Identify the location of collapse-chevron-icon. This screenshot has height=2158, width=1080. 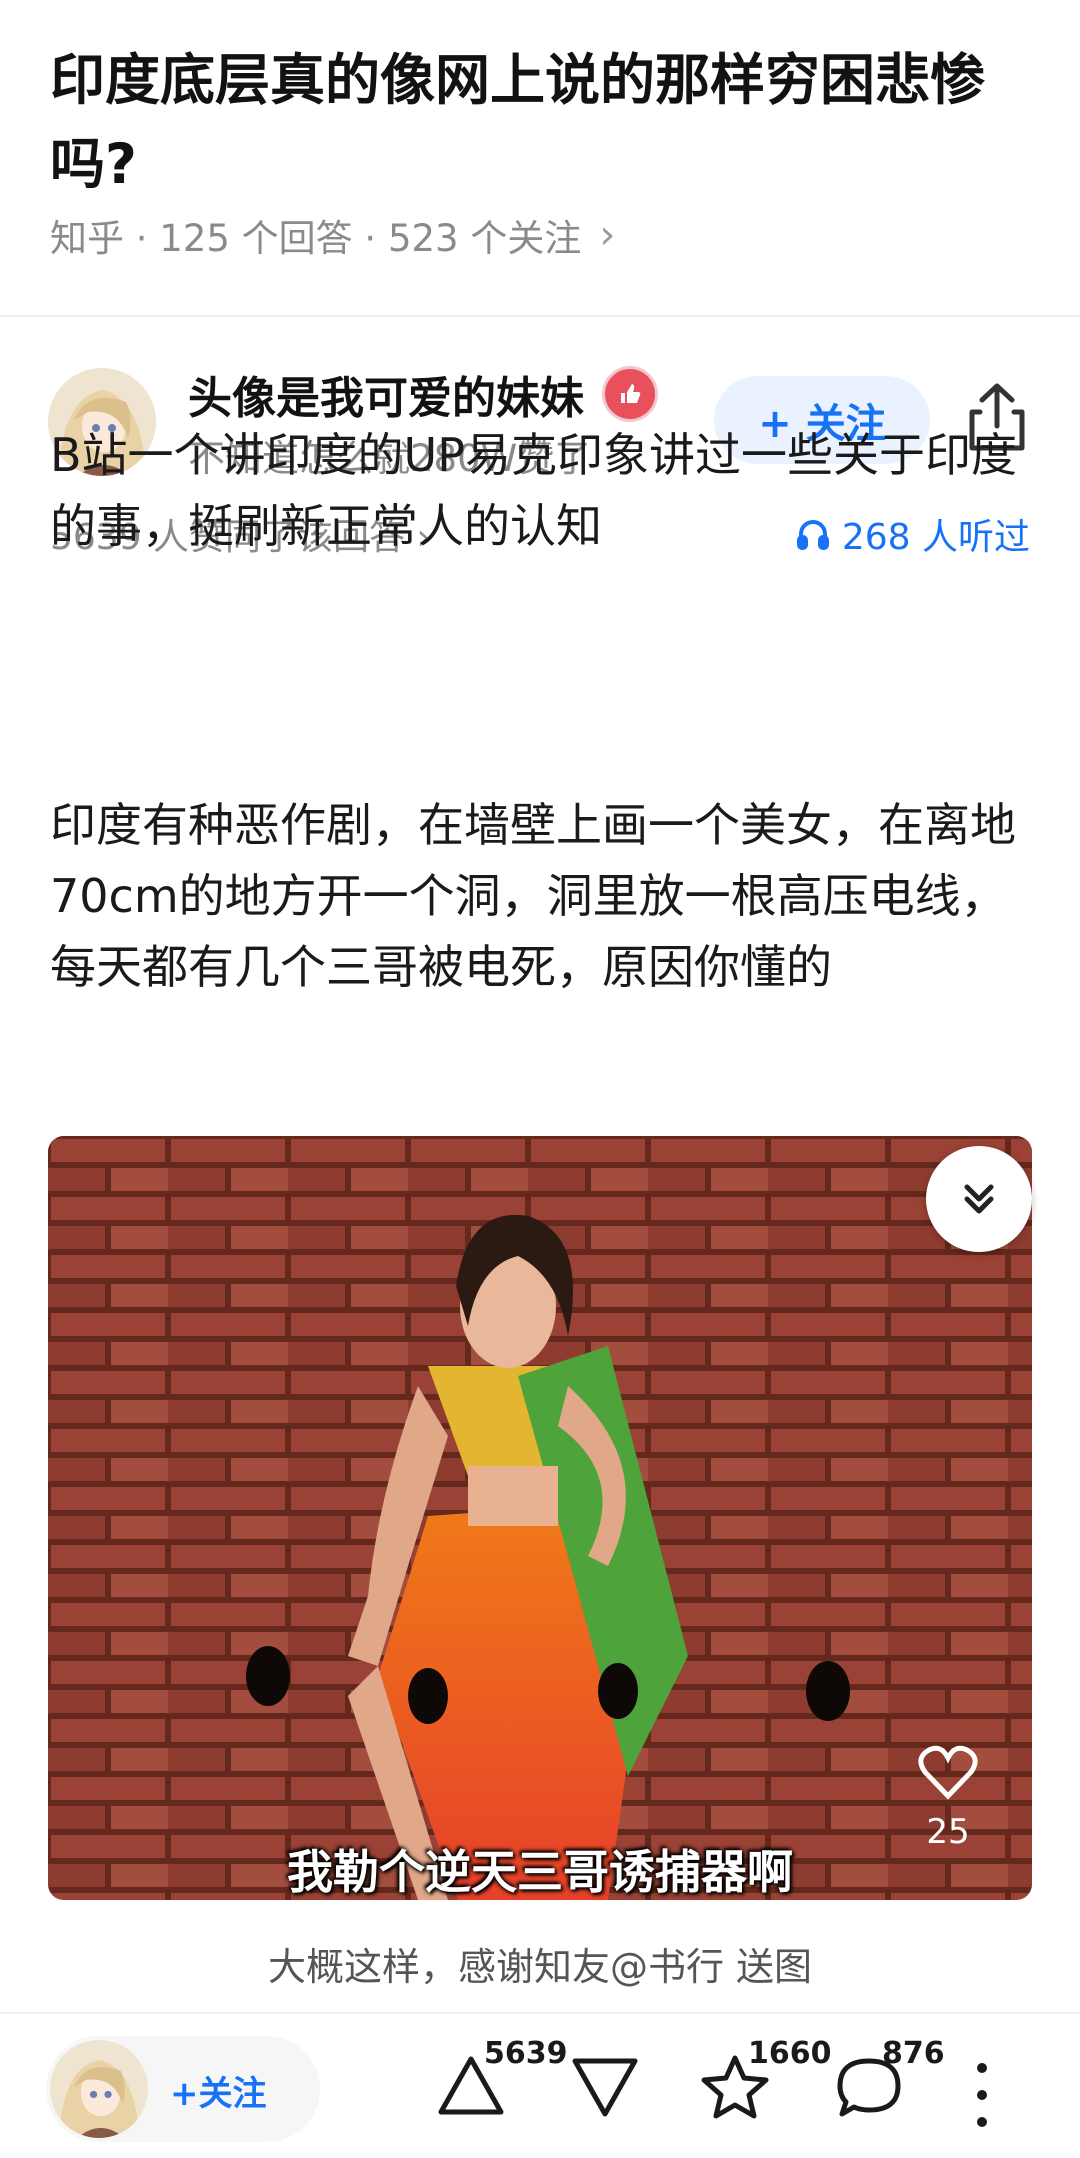
(979, 1199).